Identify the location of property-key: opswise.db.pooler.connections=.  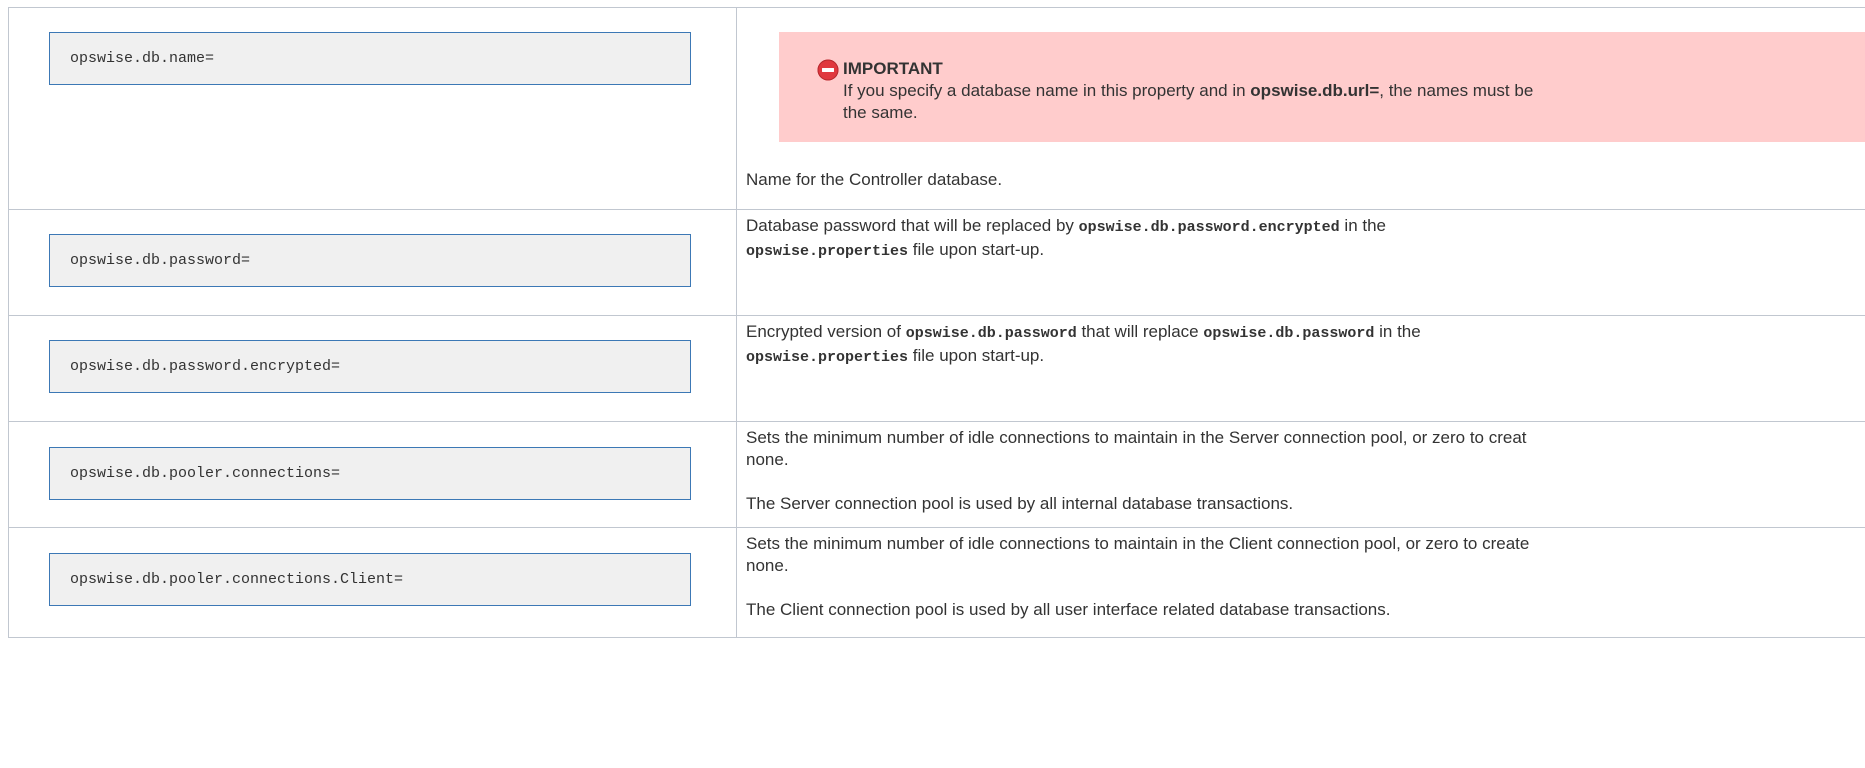
(205, 473).